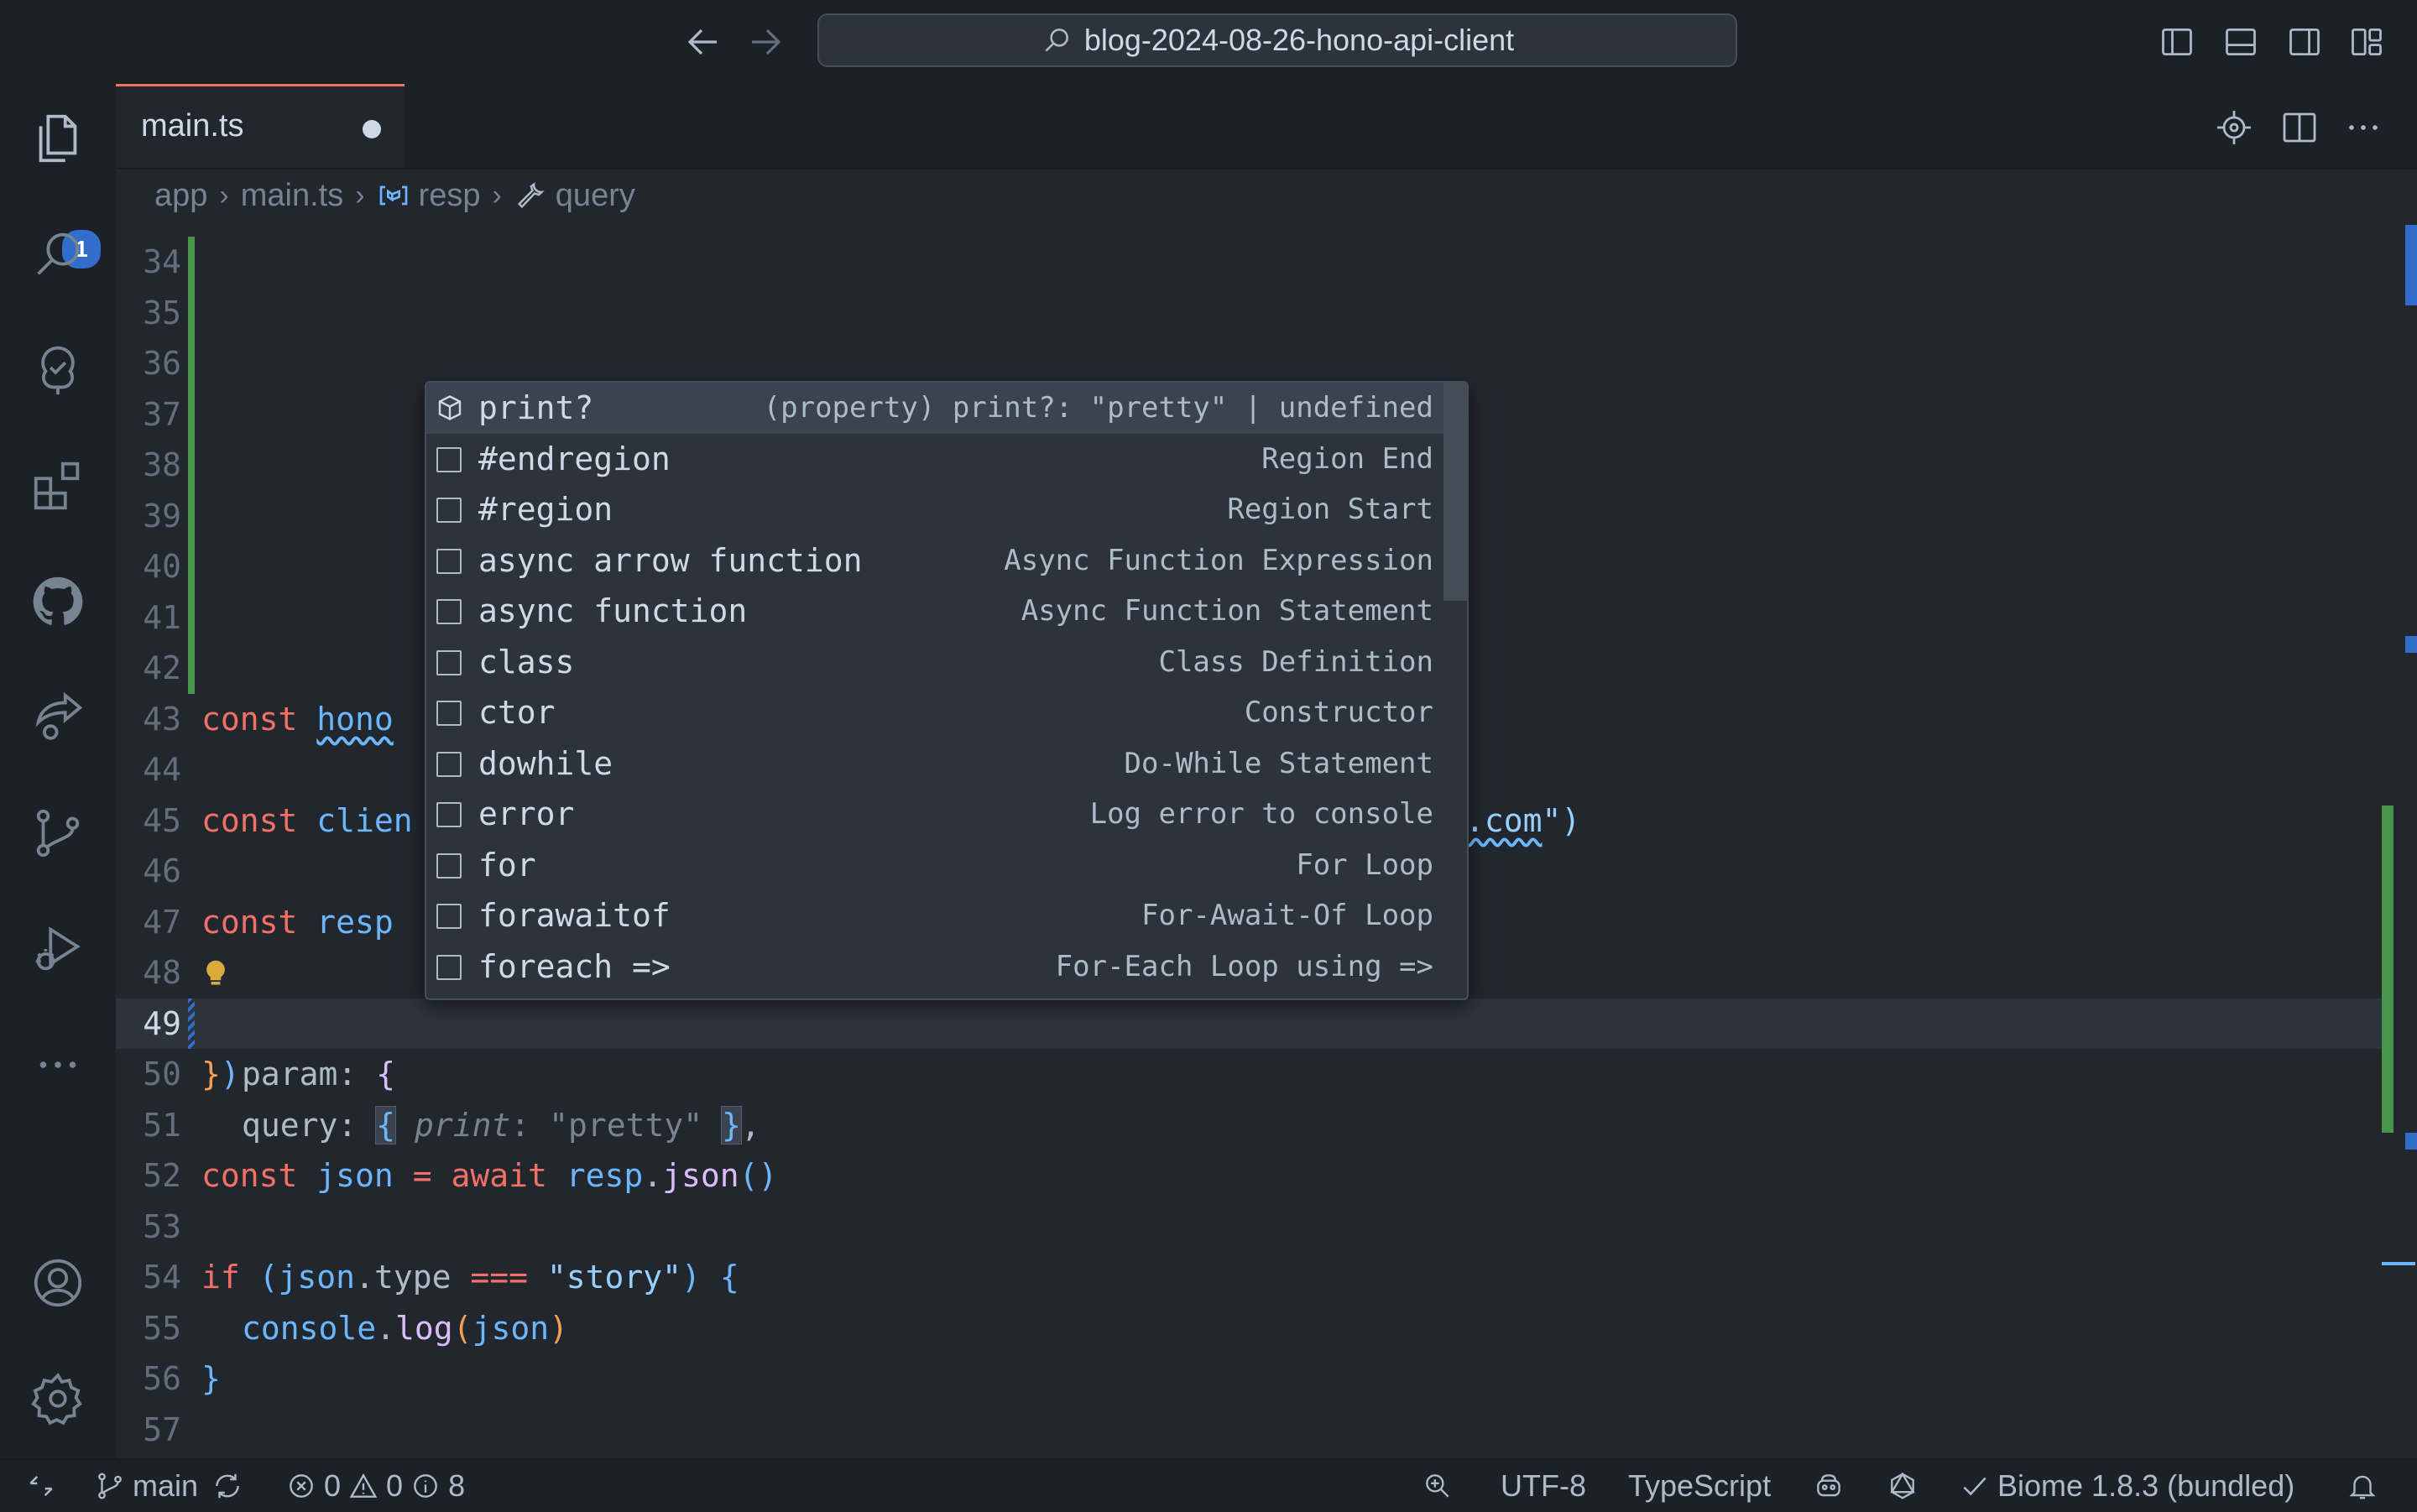 This screenshot has width=2417, height=1512. What do you see at coordinates (934, 764) in the screenshot?
I see `suggestion-item: dowhile Do-While Statement` at bounding box center [934, 764].